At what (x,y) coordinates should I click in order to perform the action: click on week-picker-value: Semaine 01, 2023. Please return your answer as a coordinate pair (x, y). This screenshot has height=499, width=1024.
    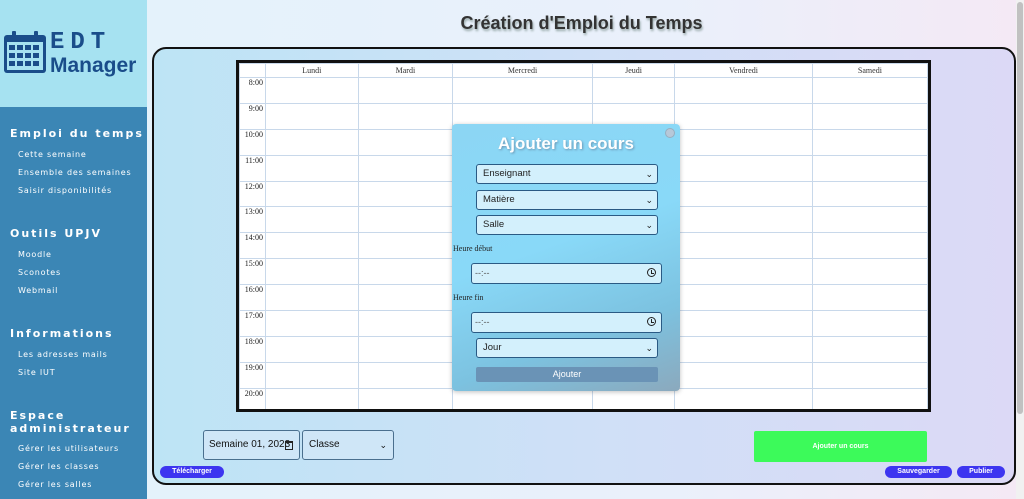
    Looking at the image, I should click on (250, 444).